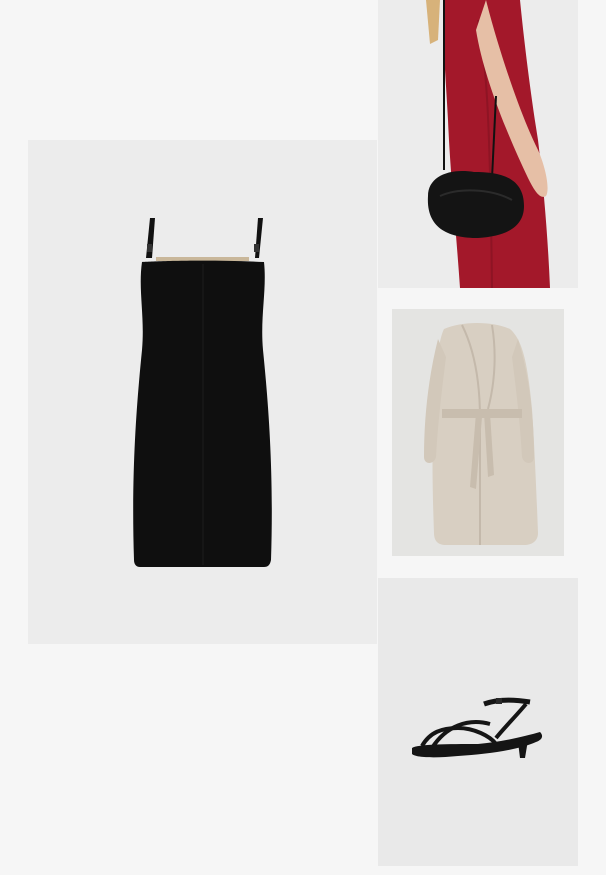 Image resolution: width=606 pixels, height=875 pixels. What do you see at coordinates (481, 434) in the screenshot?
I see `beige-wrap-coat-image` at bounding box center [481, 434].